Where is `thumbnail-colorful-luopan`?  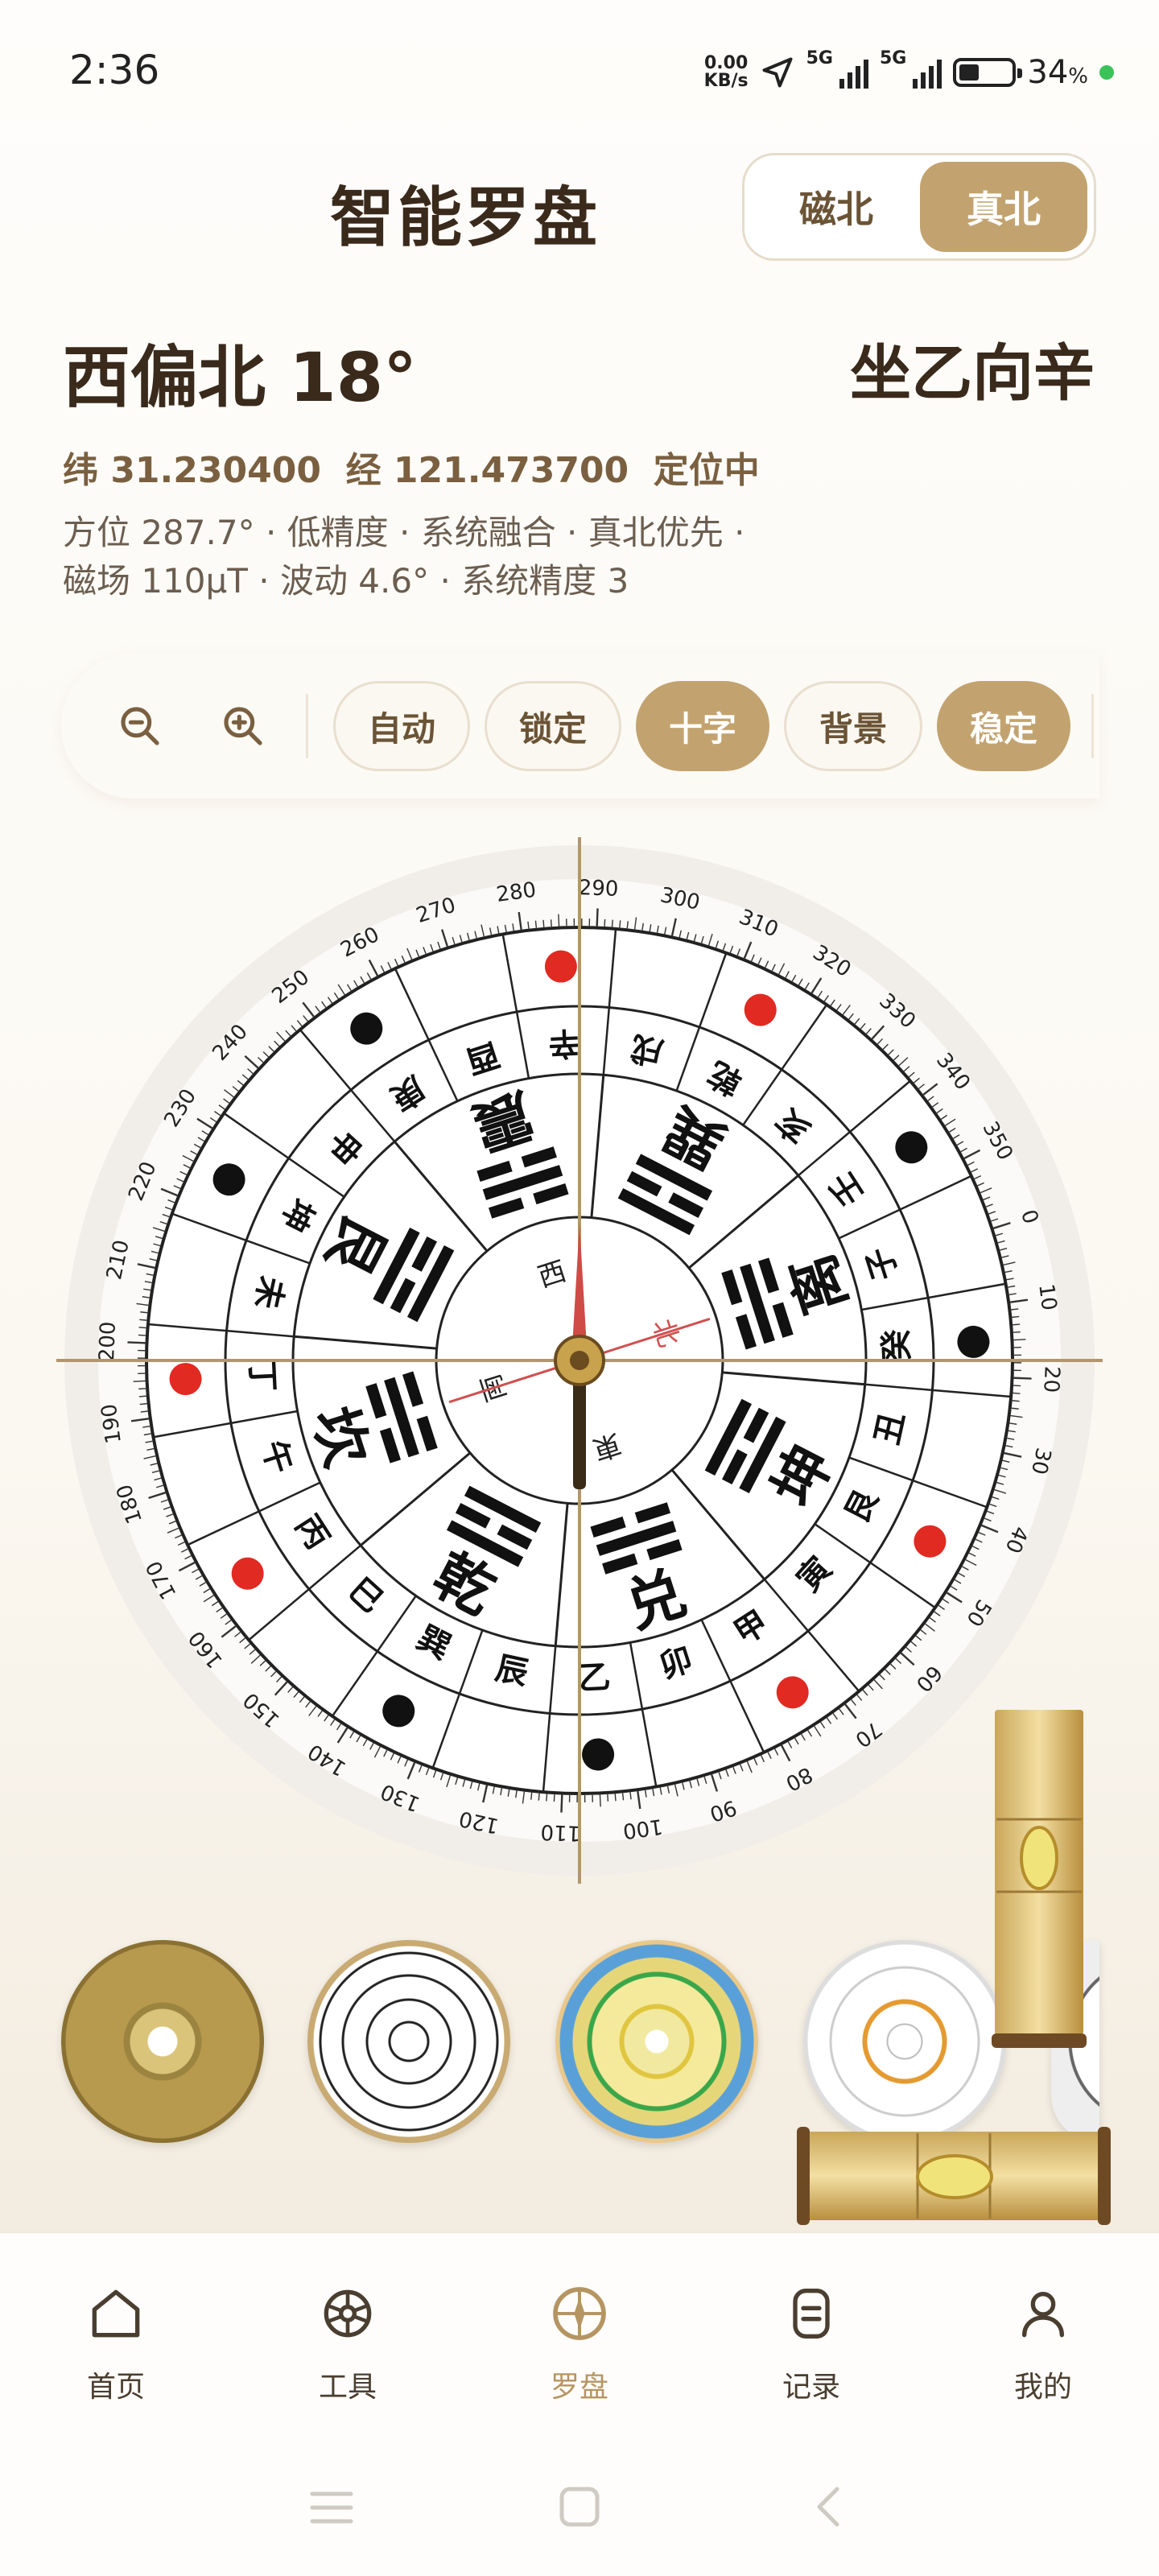 thumbnail-colorful-luopan is located at coordinates (656, 2041).